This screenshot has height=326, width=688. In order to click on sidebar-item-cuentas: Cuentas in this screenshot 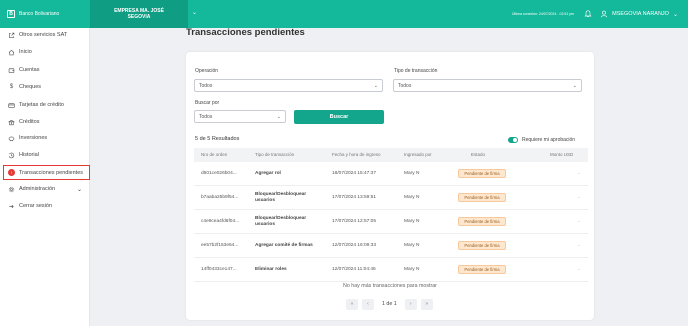, I will do `click(45, 70)`.